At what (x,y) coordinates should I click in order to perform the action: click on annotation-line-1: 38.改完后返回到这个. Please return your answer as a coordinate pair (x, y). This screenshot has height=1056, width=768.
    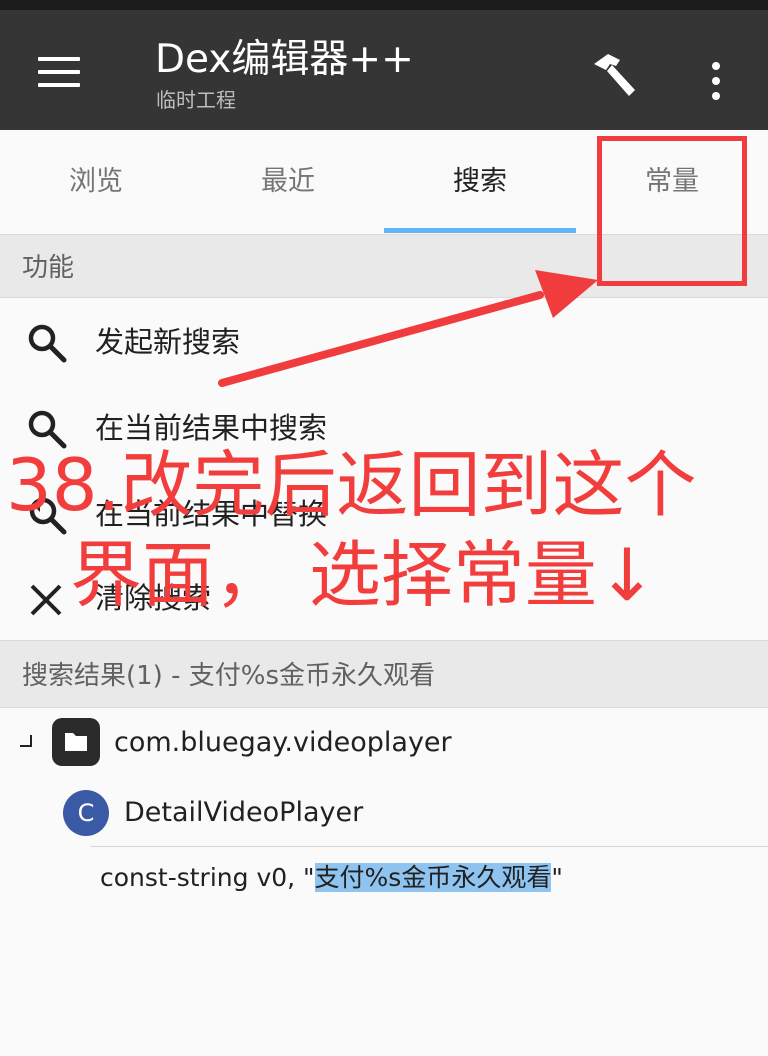
    Looking at the image, I should click on (351, 485).